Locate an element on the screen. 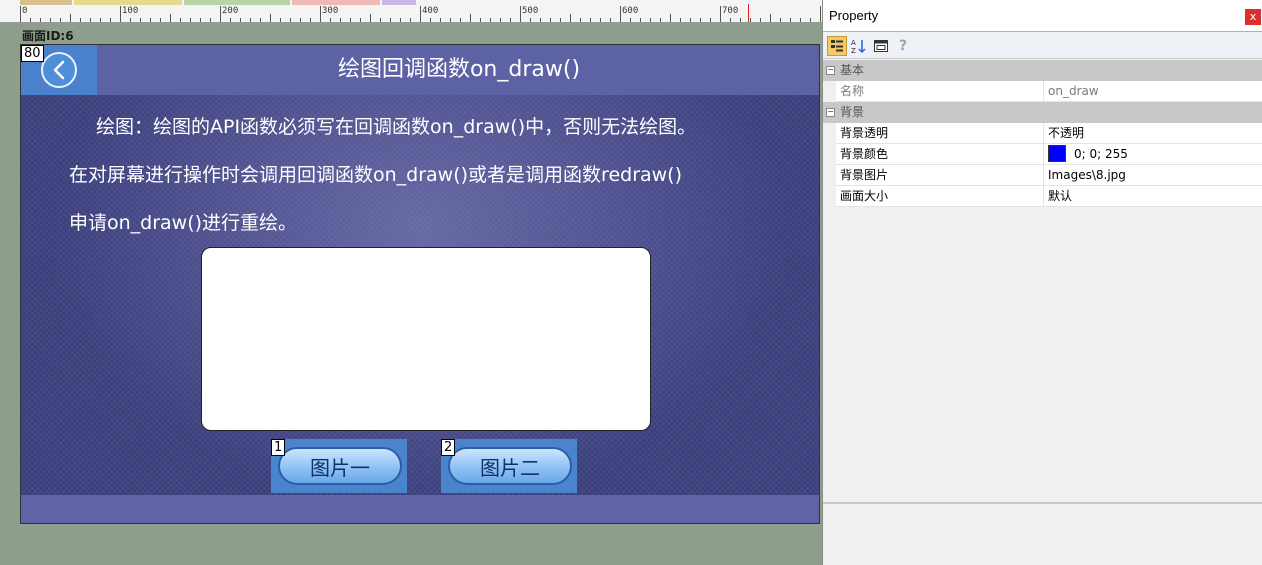 The image size is (1262, 565). categorized-view-button is located at coordinates (837, 46).